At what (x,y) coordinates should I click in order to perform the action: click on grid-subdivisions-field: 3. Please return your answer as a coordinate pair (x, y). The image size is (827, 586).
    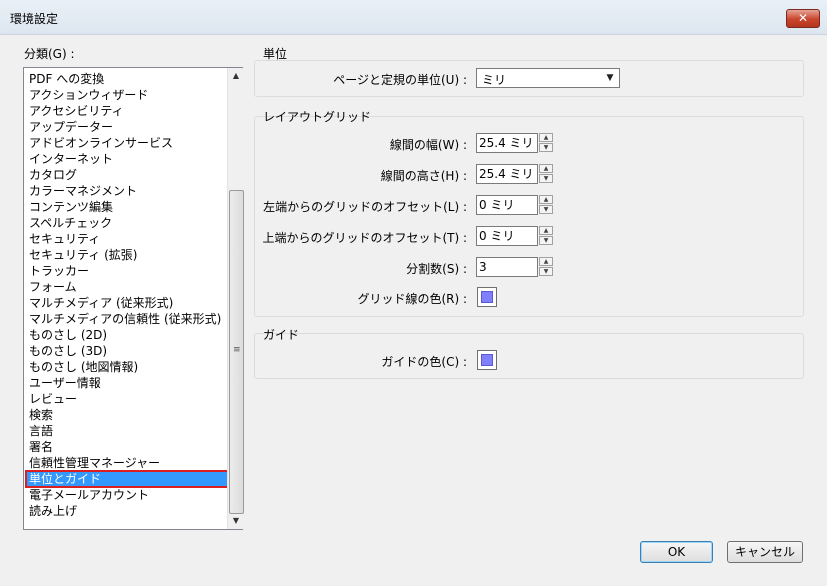
    Looking at the image, I should click on (507, 267).